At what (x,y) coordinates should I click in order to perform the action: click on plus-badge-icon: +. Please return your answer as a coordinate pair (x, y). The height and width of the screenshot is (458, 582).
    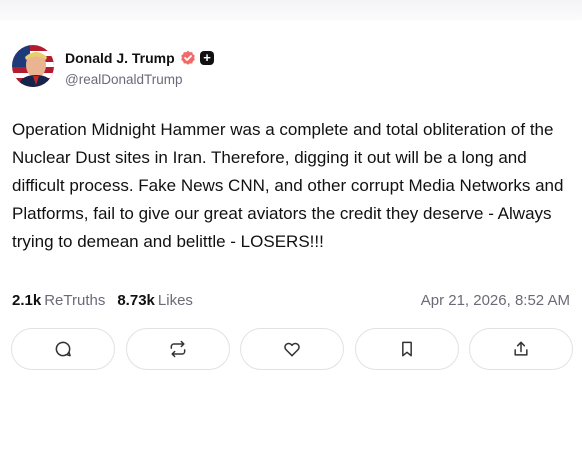
    Looking at the image, I should click on (207, 58).